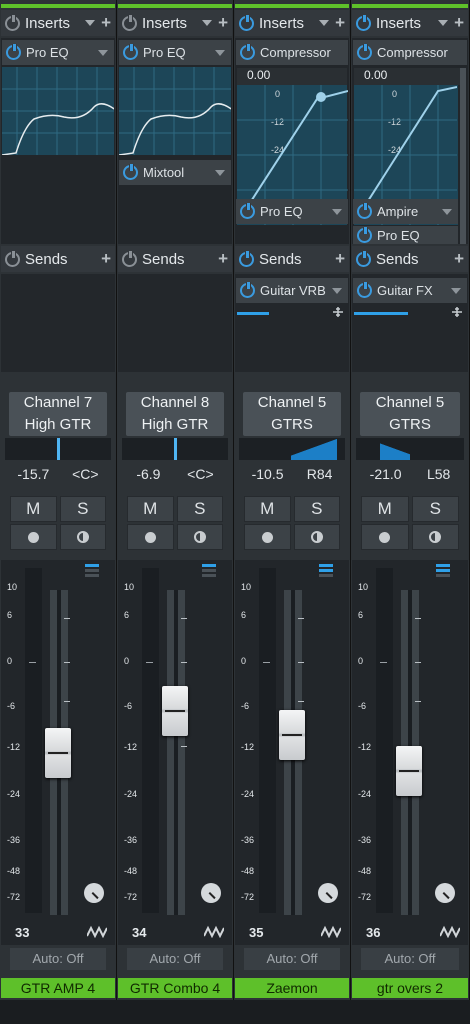 The height and width of the screenshot is (1024, 470). What do you see at coordinates (176, 752) in the screenshot?
I see `fader-track` at bounding box center [176, 752].